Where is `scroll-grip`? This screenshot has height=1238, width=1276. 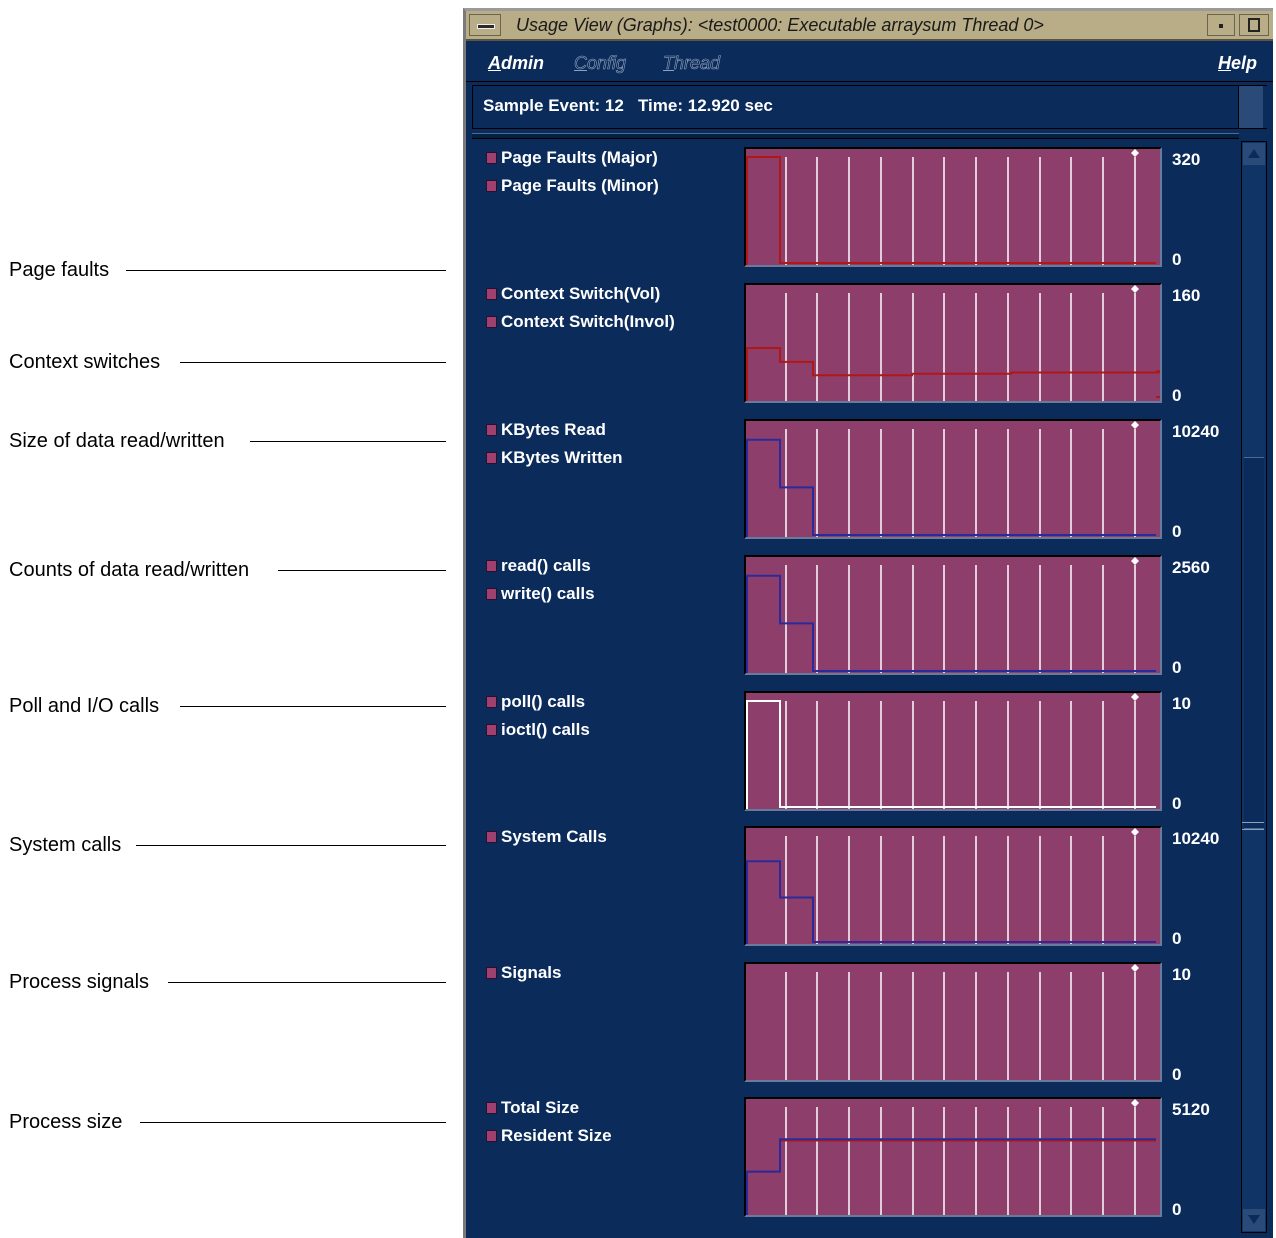
scroll-grip is located at coordinates (1253, 826).